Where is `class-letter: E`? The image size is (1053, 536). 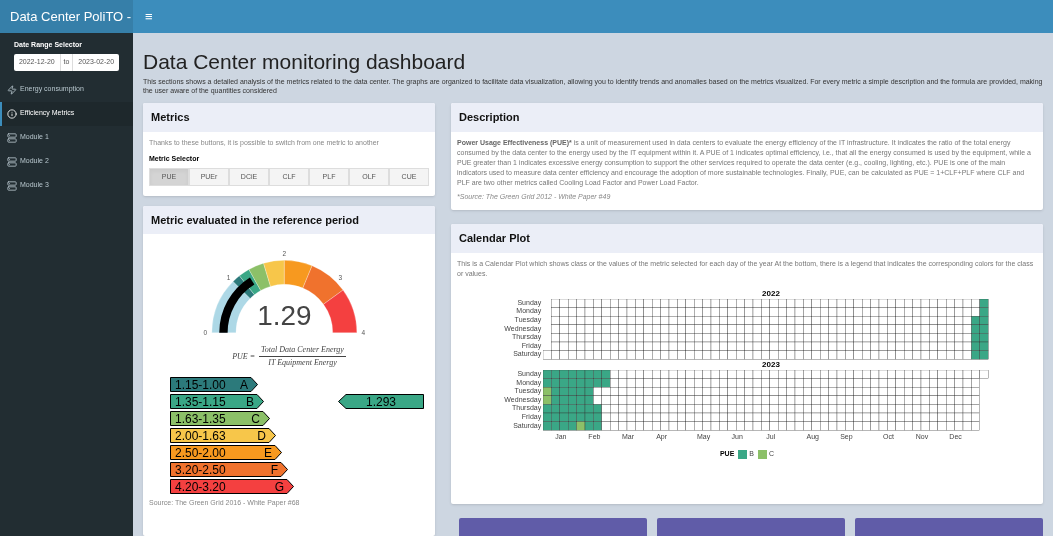 class-letter: E is located at coordinates (268, 452).